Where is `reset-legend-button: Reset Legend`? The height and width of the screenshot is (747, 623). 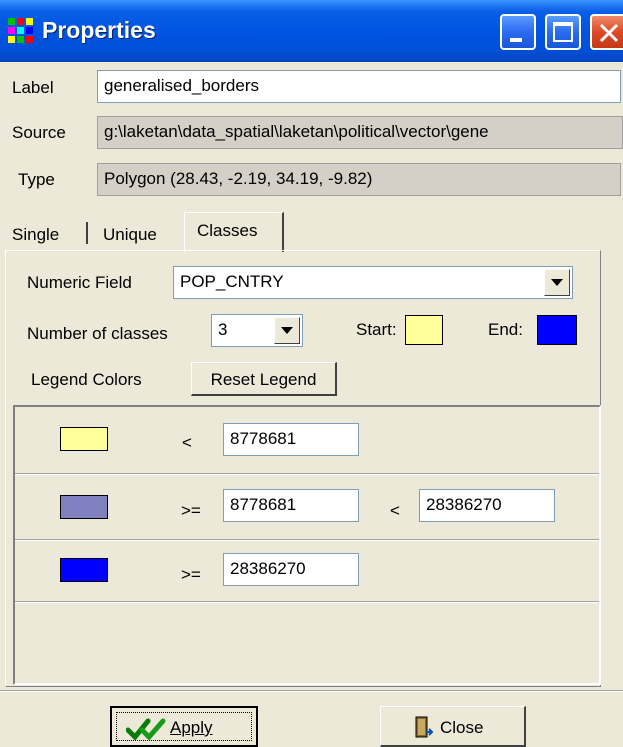
reset-legend-button: Reset Legend is located at coordinates (264, 379).